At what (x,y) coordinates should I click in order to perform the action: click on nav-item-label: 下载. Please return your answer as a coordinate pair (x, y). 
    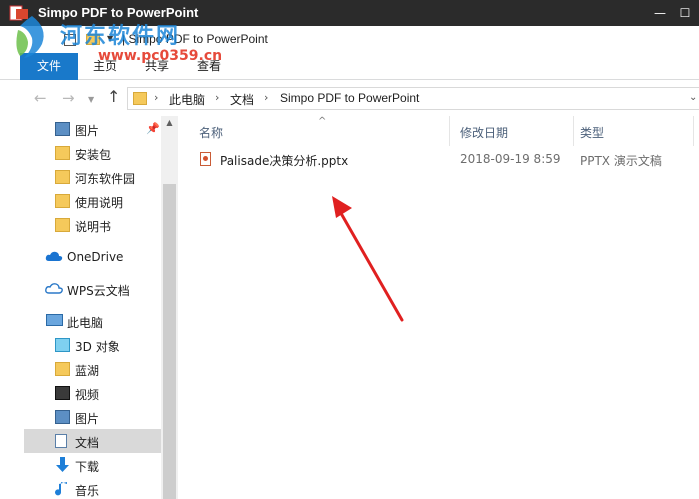
    Looking at the image, I should click on (87, 467).